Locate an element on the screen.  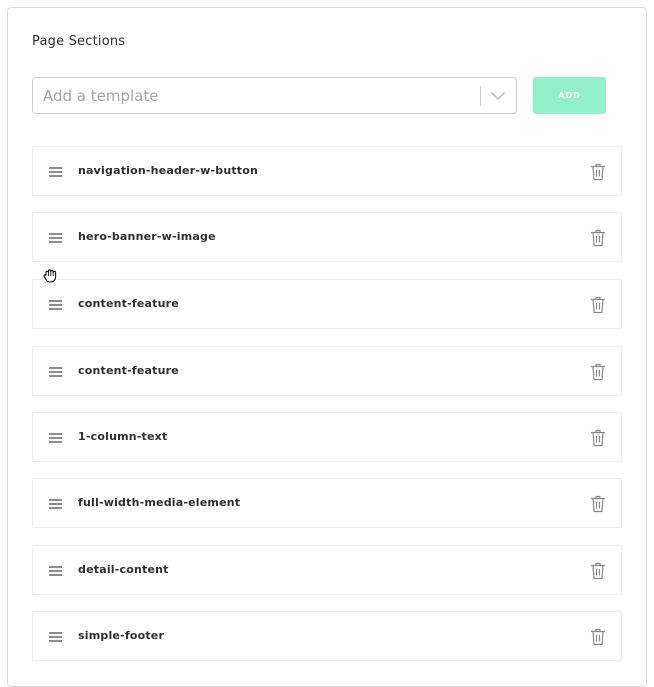
section-label: 1-column-text is located at coordinates (123, 436).